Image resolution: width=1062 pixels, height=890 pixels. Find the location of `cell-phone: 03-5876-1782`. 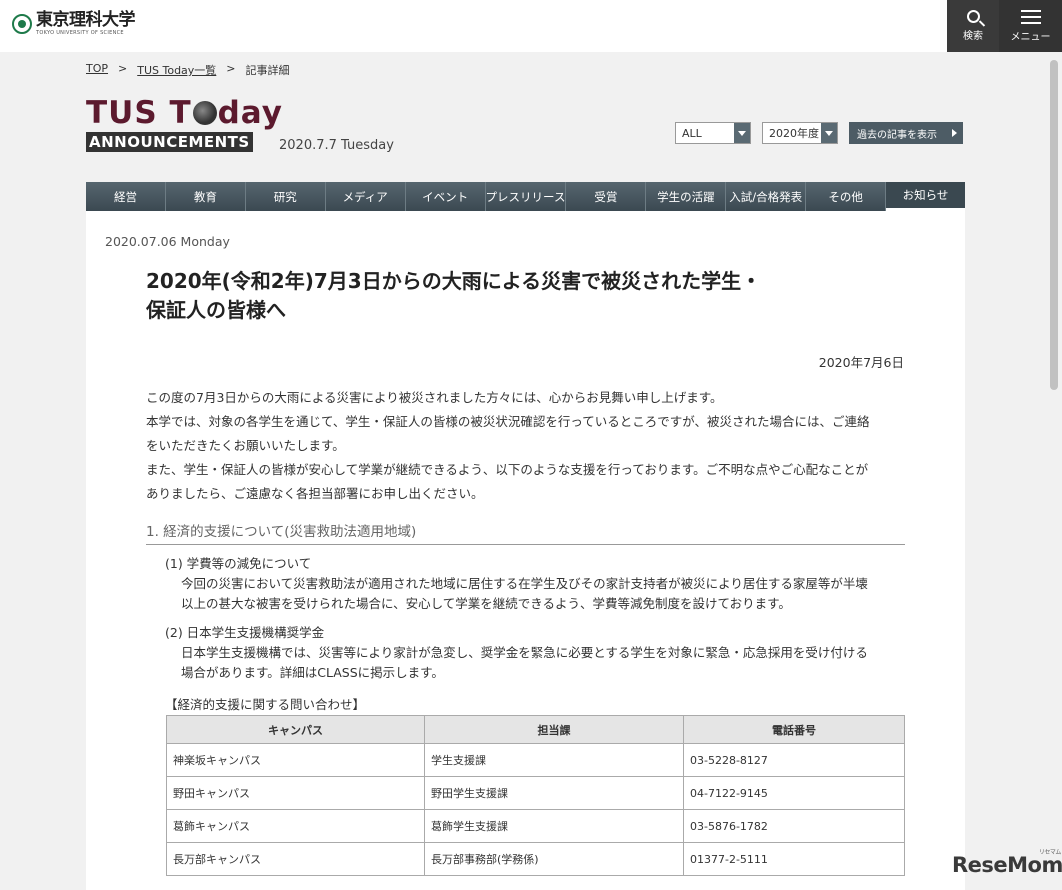

cell-phone: 03-5876-1782 is located at coordinates (794, 826).